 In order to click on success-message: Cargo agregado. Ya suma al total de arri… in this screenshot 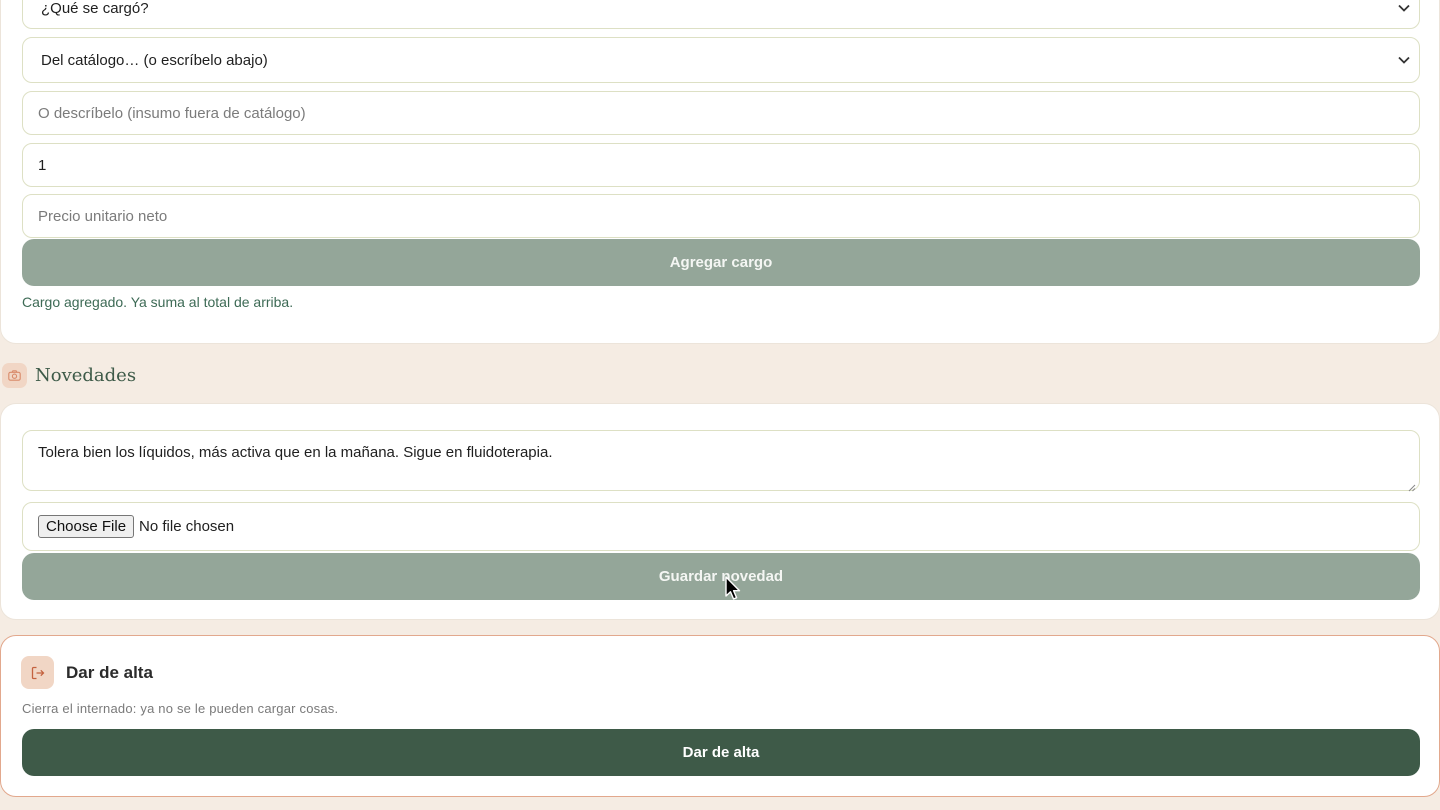, I will do `click(158, 302)`.